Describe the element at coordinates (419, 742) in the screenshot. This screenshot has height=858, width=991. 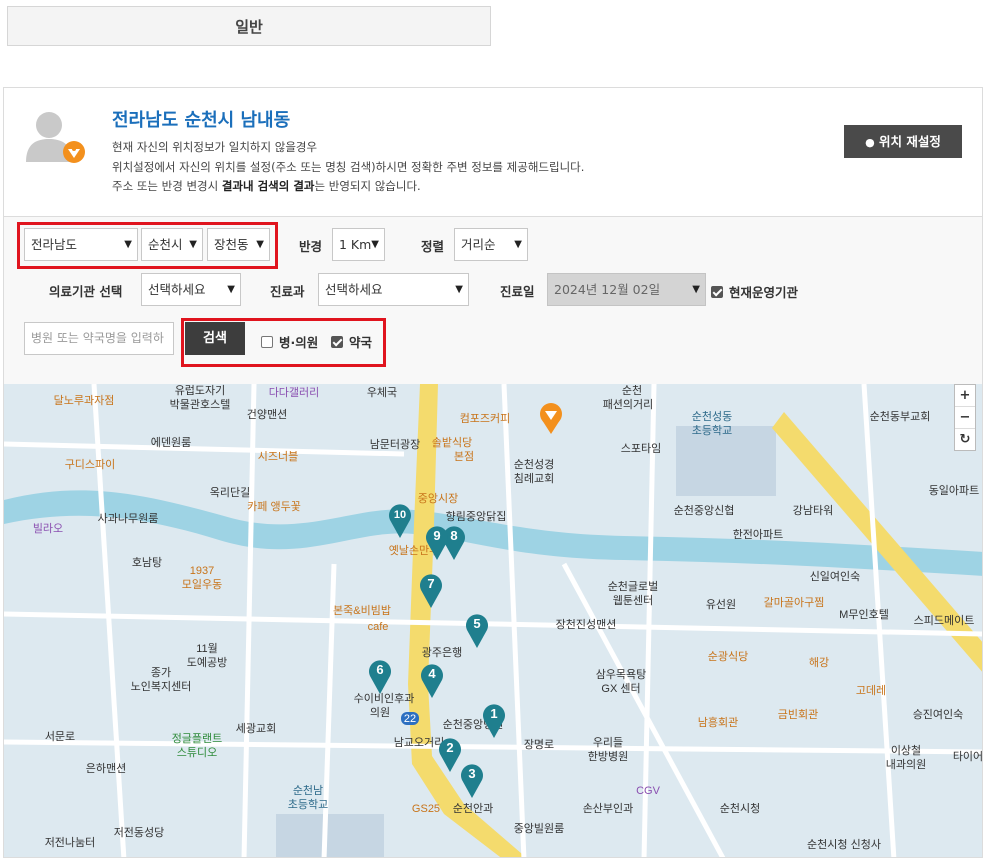
I see `map-label: 남교오거리` at that location.